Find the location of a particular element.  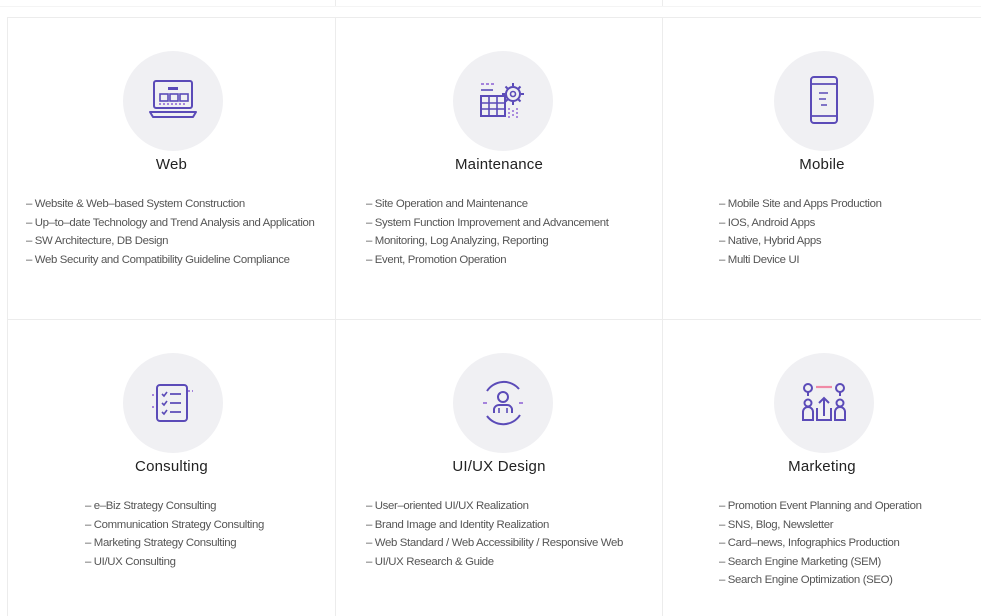

list-item: – Communication Strategy Consulting is located at coordinates (174, 524).